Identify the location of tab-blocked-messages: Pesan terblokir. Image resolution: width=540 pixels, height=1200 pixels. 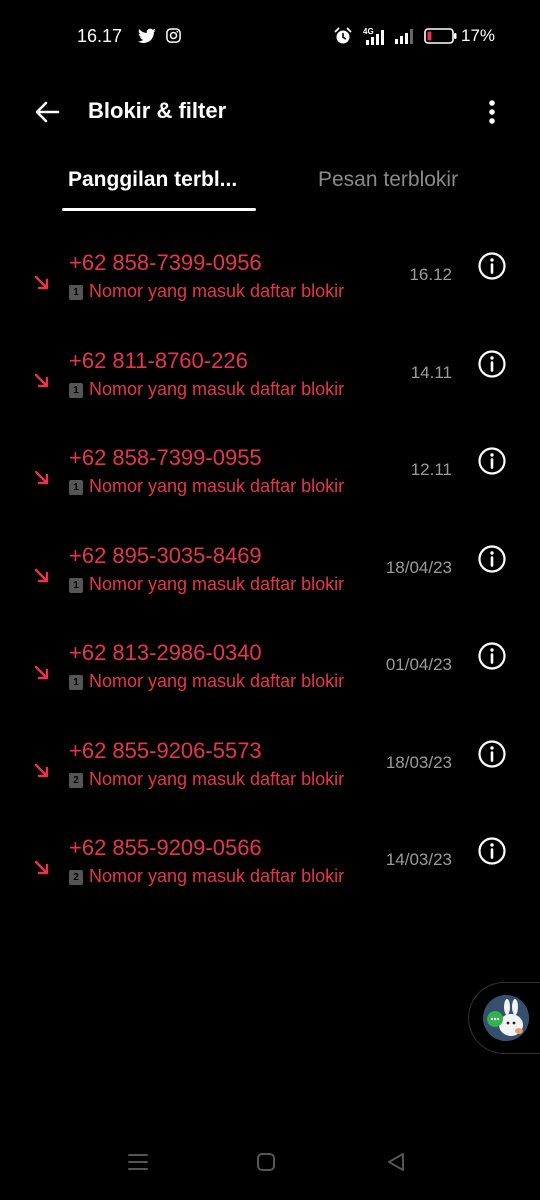
(388, 180).